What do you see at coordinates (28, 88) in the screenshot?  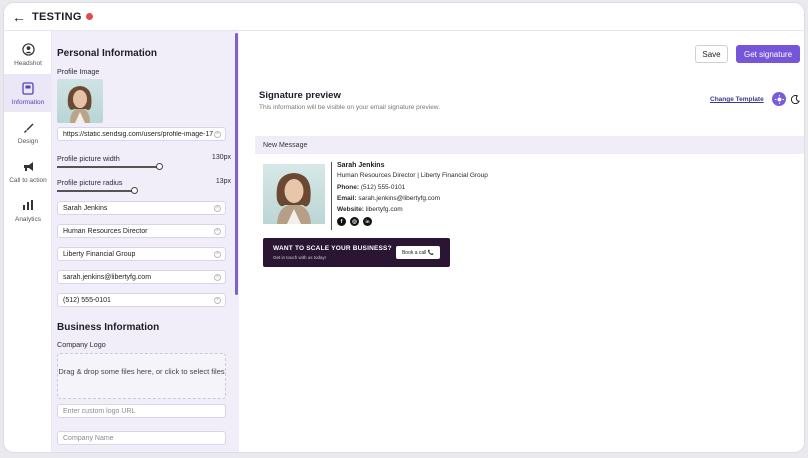 I see `id-card-icon` at bounding box center [28, 88].